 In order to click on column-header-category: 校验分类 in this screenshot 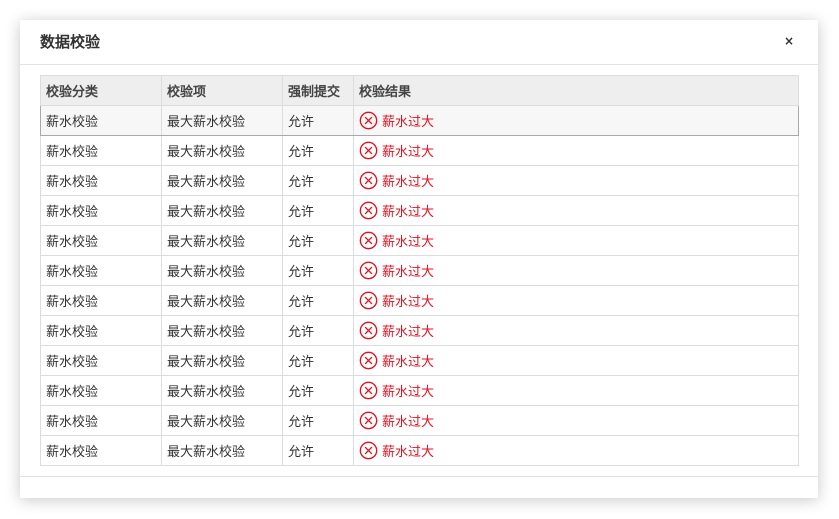, I will do `click(101, 90)`.